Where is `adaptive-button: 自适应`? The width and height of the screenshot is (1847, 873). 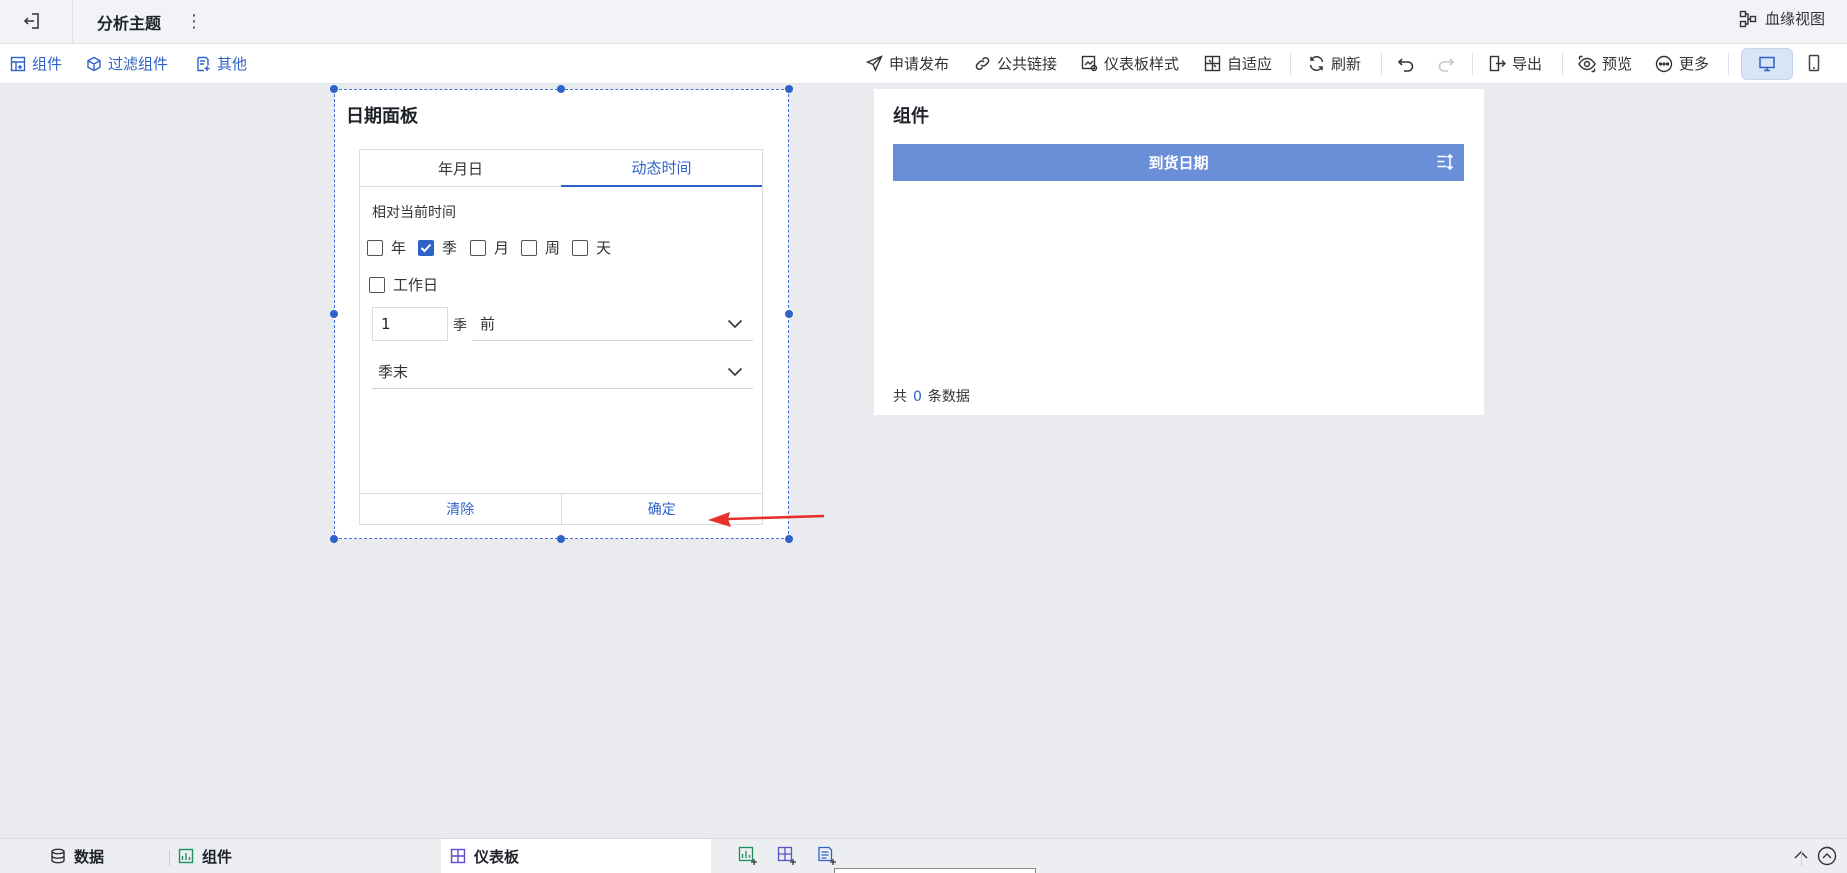
adaptive-button: 自适应 is located at coordinates (1238, 63).